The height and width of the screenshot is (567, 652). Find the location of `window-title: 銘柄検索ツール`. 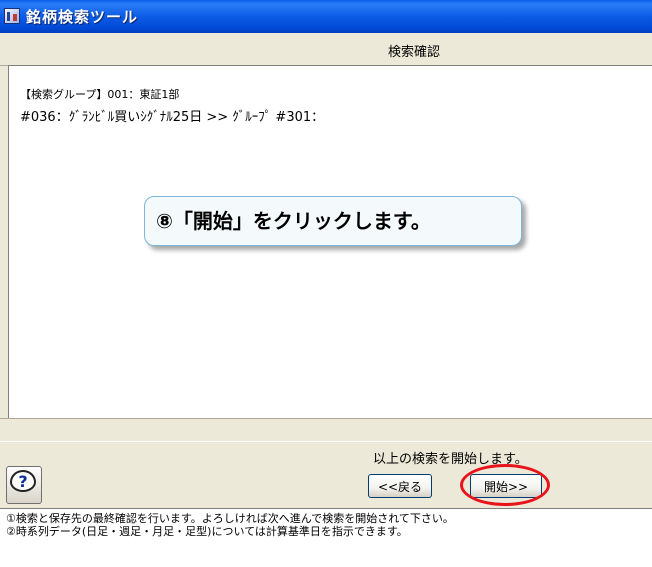

window-title: 銘柄検索ツール is located at coordinates (82, 17).